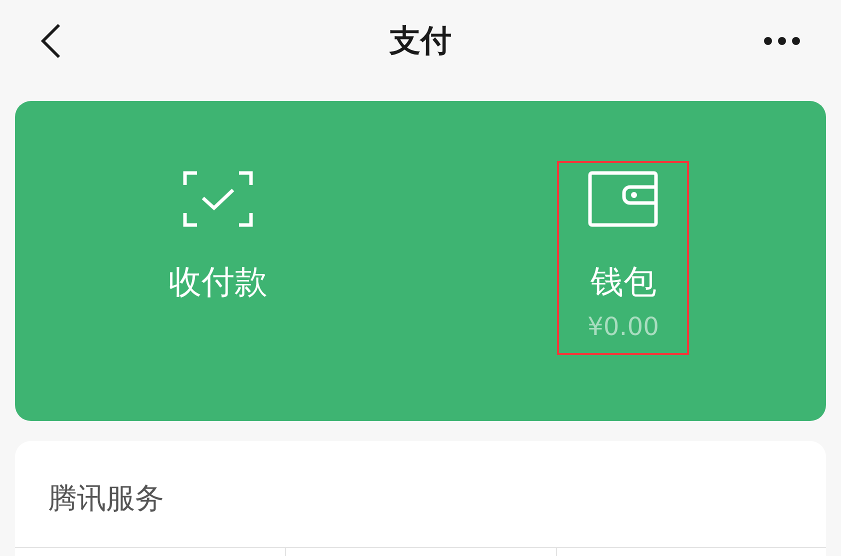  Describe the element at coordinates (623, 326) in the screenshot. I see `balance-amount: ¥0.00` at that location.